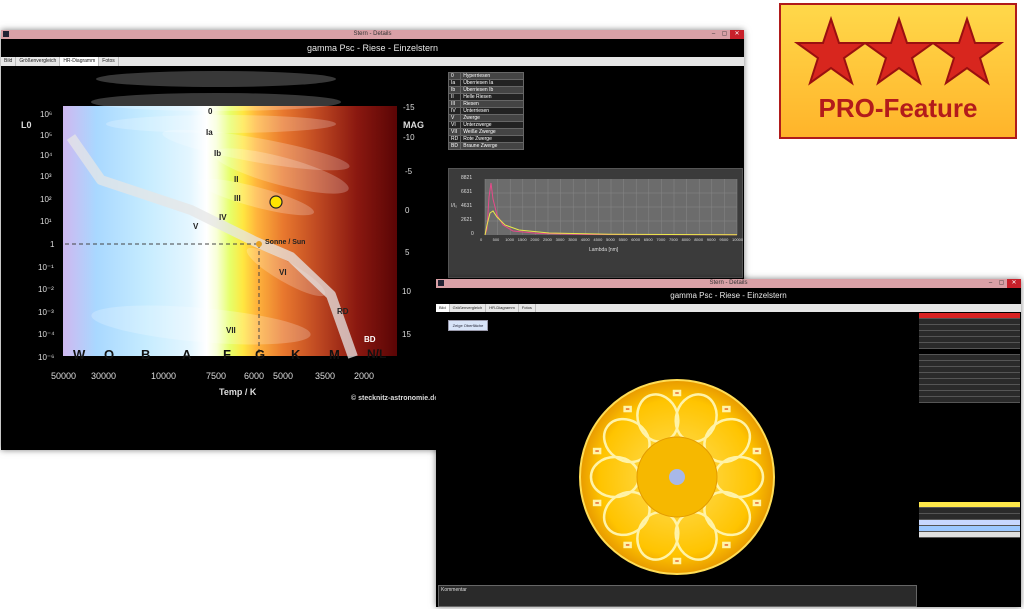 This screenshot has width=1024, height=609. Describe the element at coordinates (661, 239) in the screenshot. I see `spectrum-x-tick: 7000` at that location.